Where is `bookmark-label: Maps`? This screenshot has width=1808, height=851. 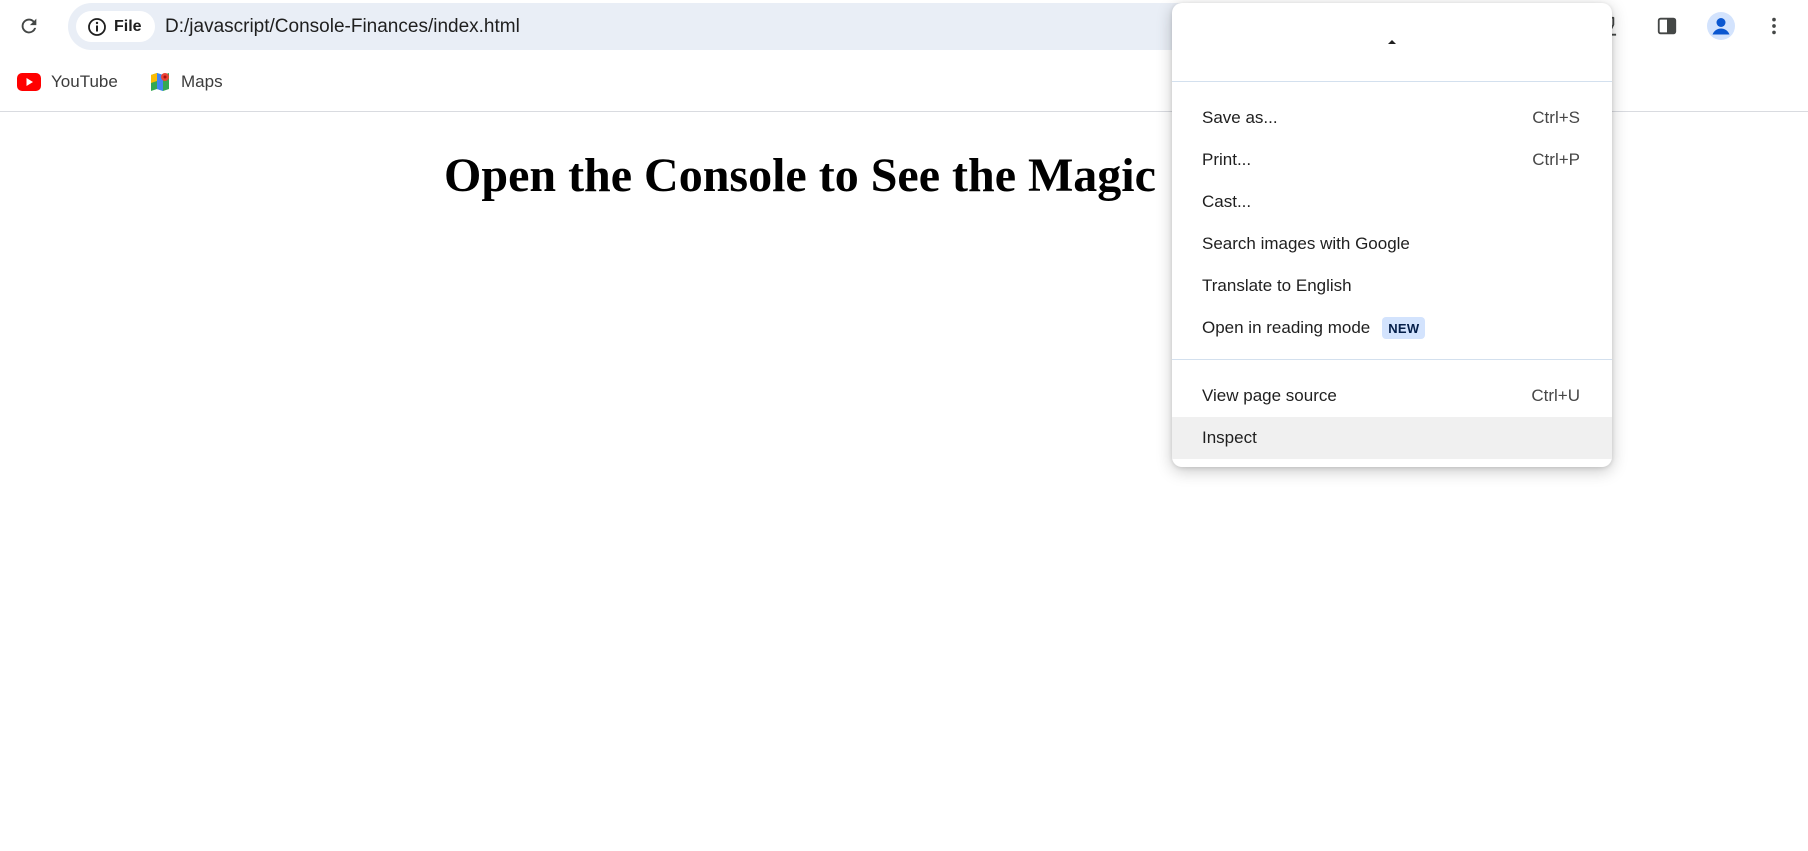 bookmark-label: Maps is located at coordinates (202, 81).